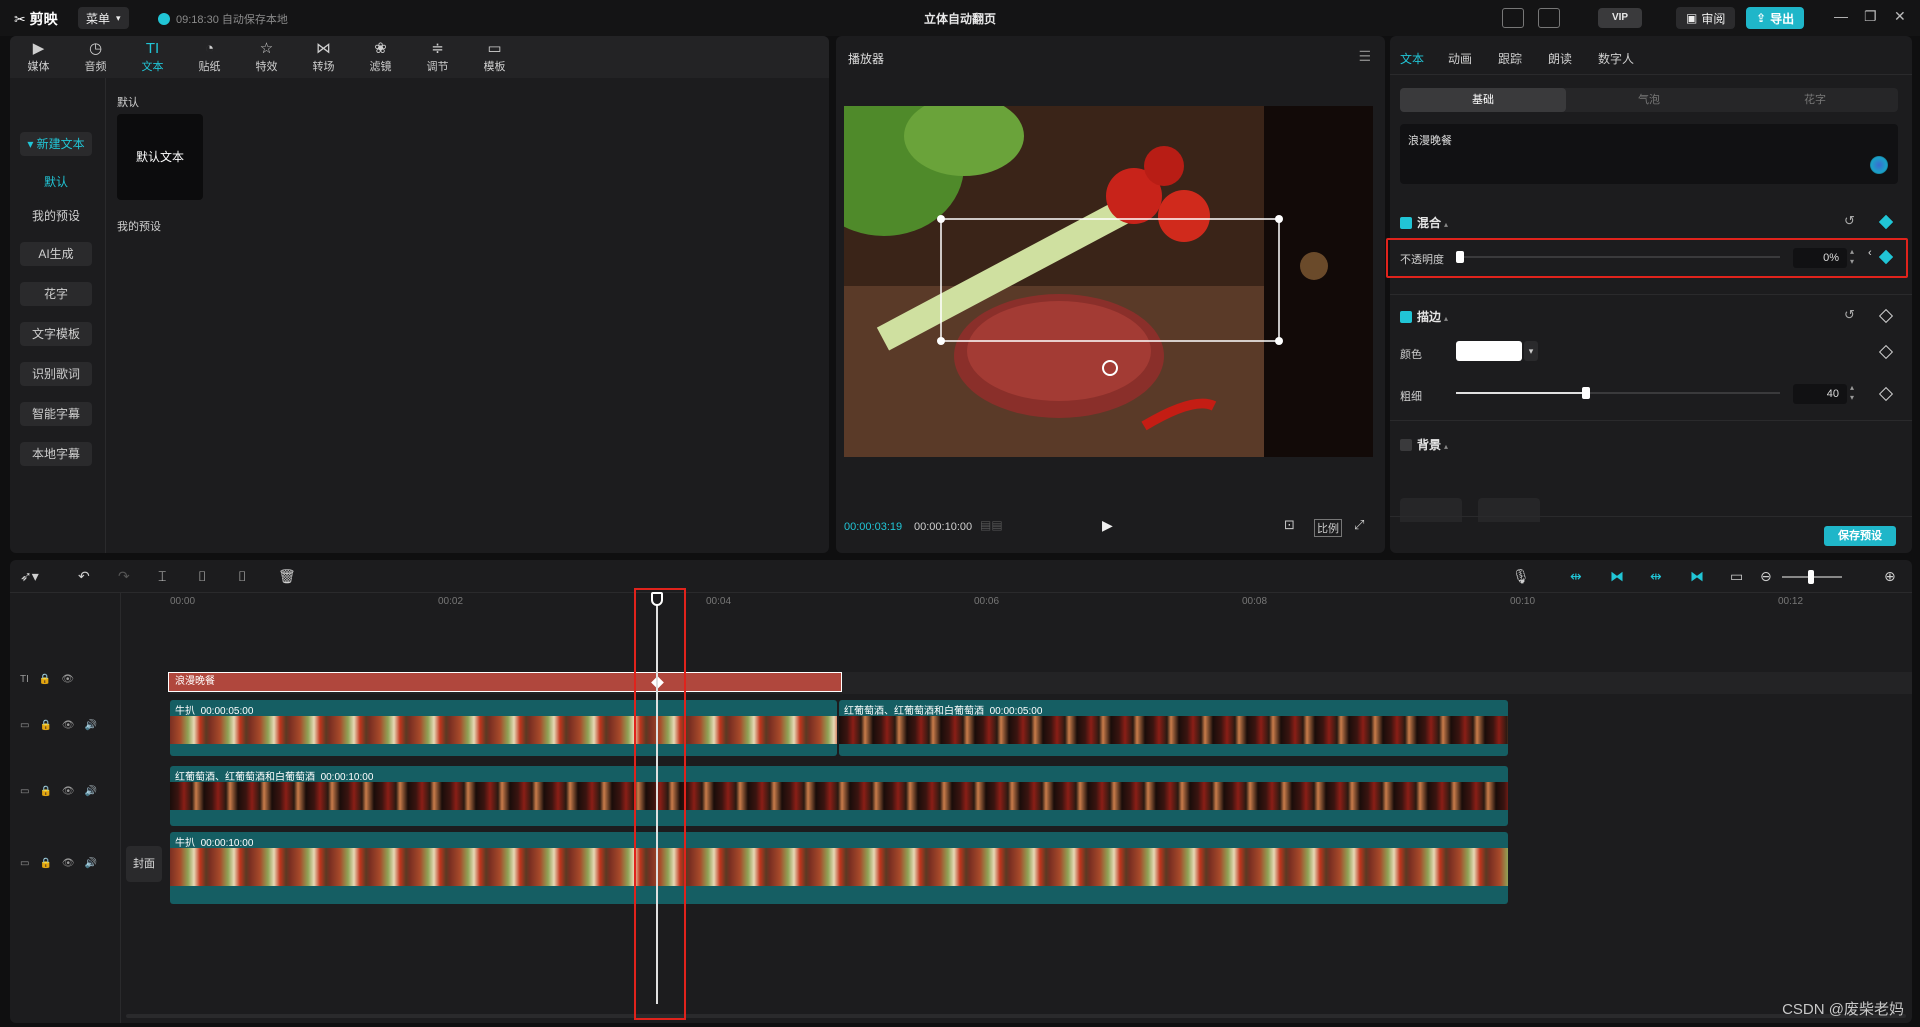 Image resolution: width=1920 pixels, height=1027 pixels. I want to click on export-button: ⇪ 导出, so click(1775, 18).